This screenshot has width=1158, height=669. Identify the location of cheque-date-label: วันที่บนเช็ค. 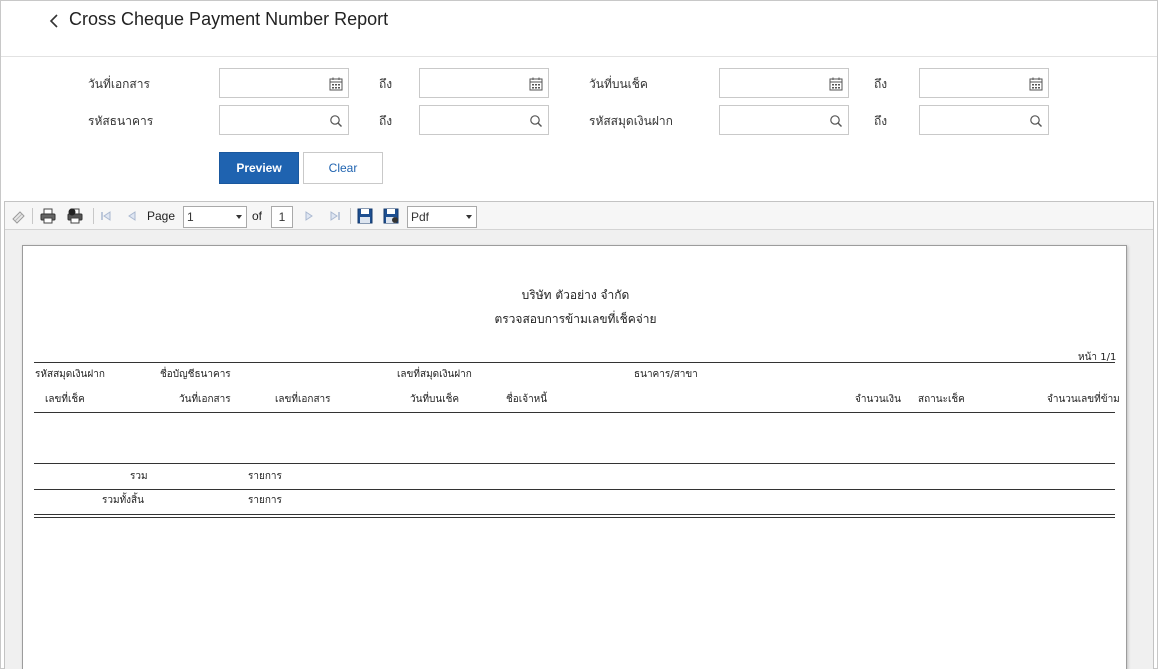
(618, 84).